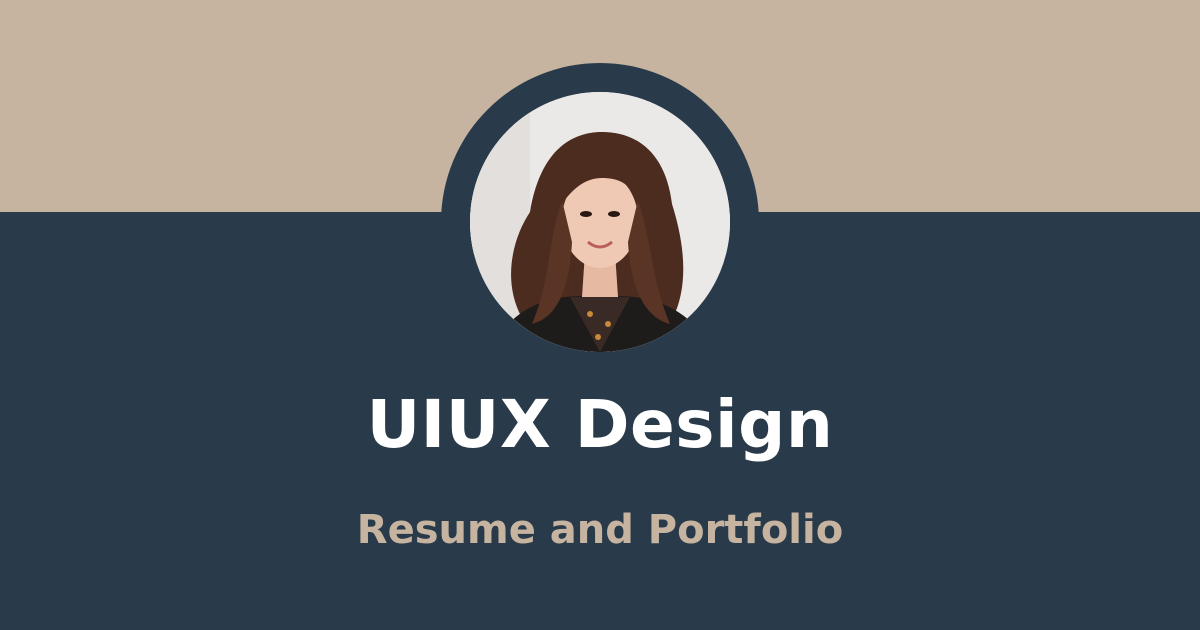 This screenshot has width=1200, height=630. I want to click on page-subtitle: Resume and Portfolio, so click(600, 530).